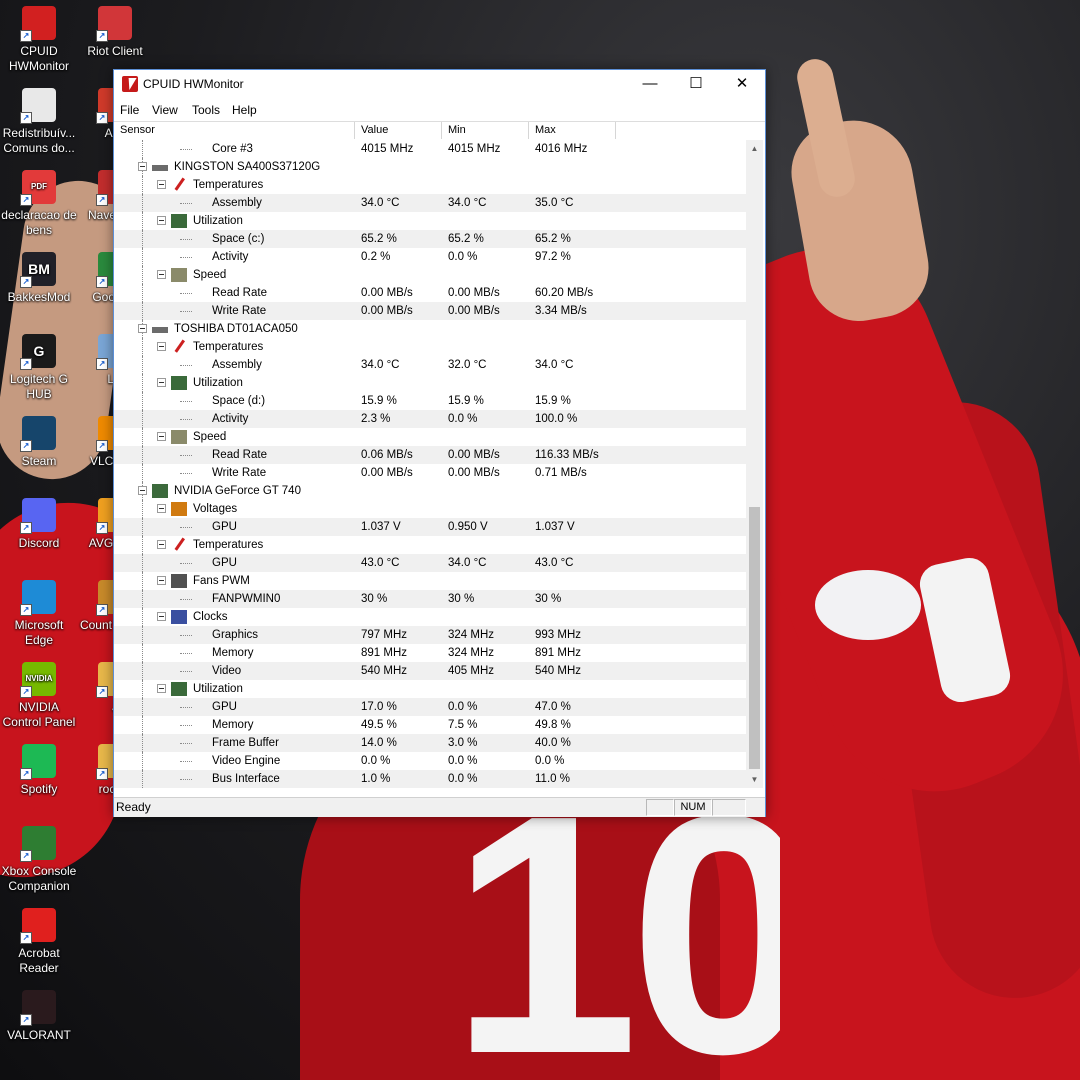 This screenshot has width=1080, height=1080. I want to click on sensor-group-row: Fans PWM, so click(430, 581).